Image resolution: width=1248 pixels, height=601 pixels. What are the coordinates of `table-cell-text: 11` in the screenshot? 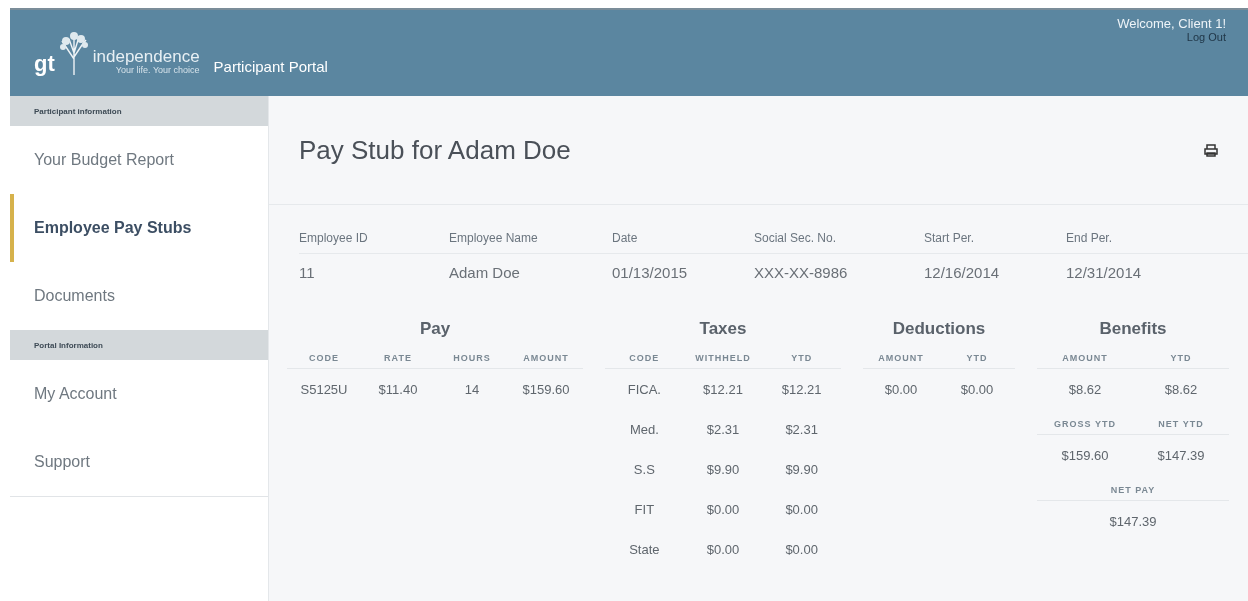 It's located at (307, 272).